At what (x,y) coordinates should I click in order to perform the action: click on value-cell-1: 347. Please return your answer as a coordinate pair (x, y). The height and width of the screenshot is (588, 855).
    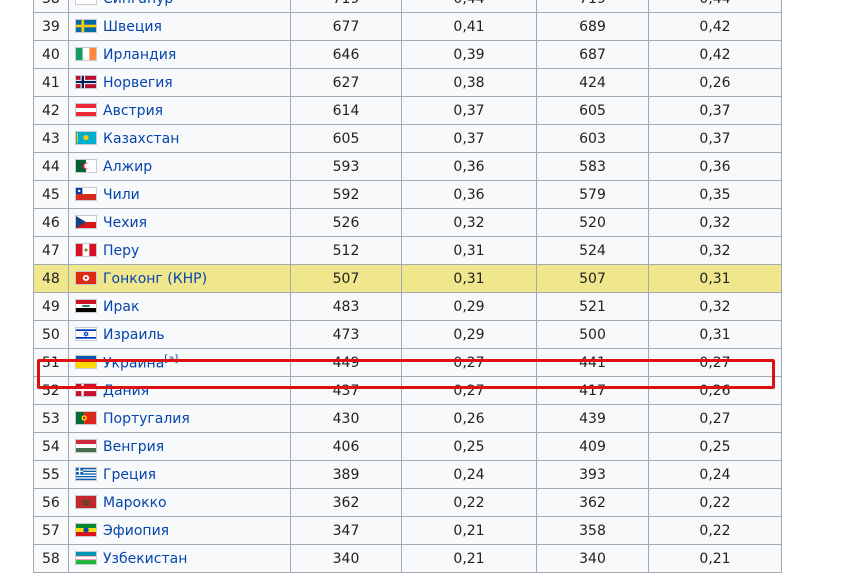
    Looking at the image, I should click on (346, 530).